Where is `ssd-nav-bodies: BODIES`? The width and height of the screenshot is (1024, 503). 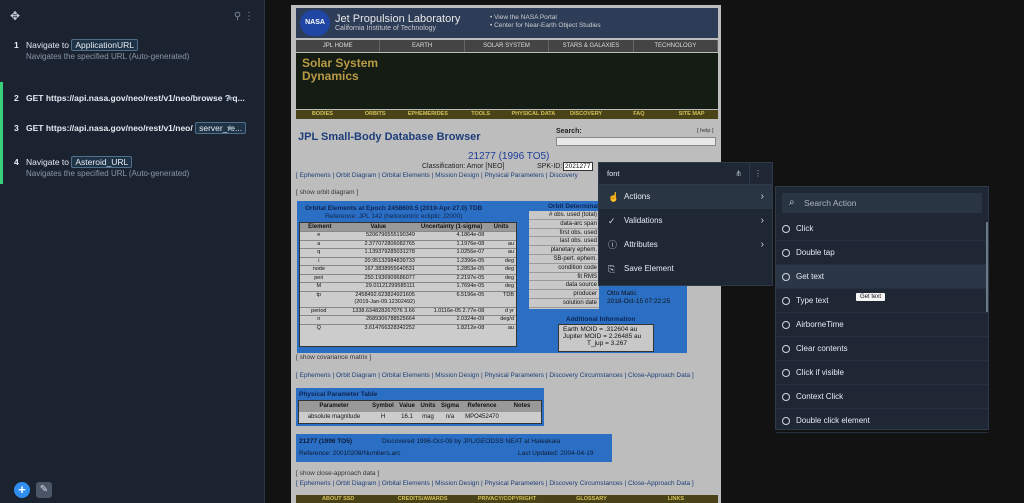
ssd-nav-bodies: BODIES is located at coordinates (322, 114).